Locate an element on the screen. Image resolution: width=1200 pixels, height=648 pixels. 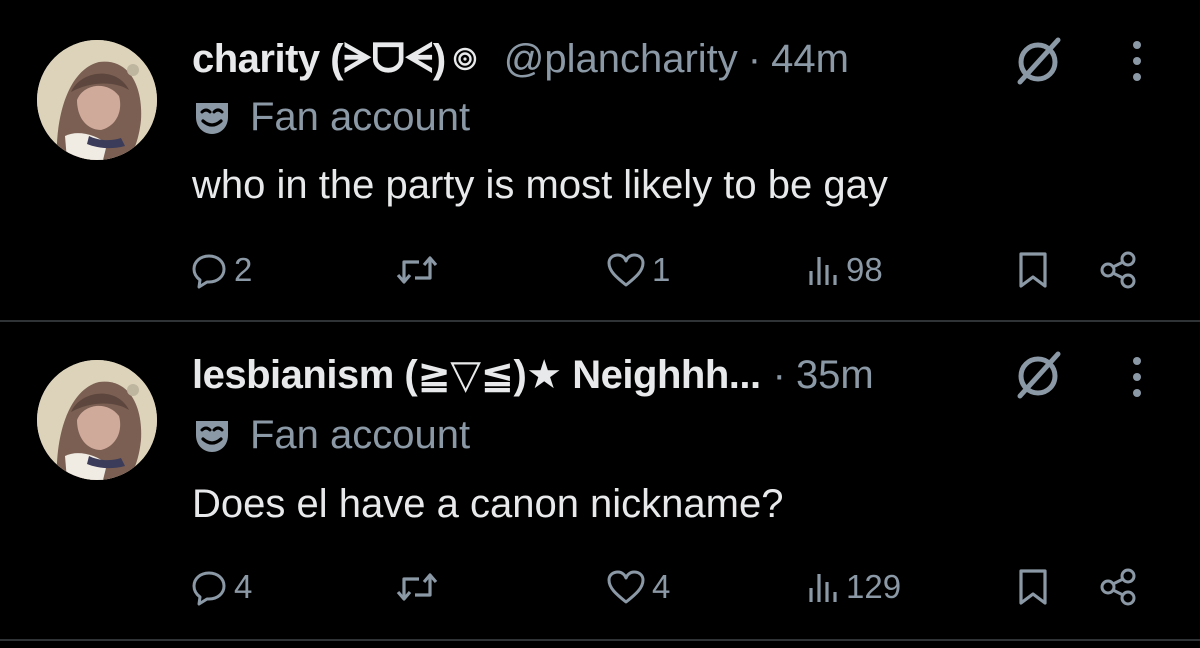
tweet-header: charity (ᗒᗜᗕ) @plancharity · 44m is located at coordinates (520, 59).